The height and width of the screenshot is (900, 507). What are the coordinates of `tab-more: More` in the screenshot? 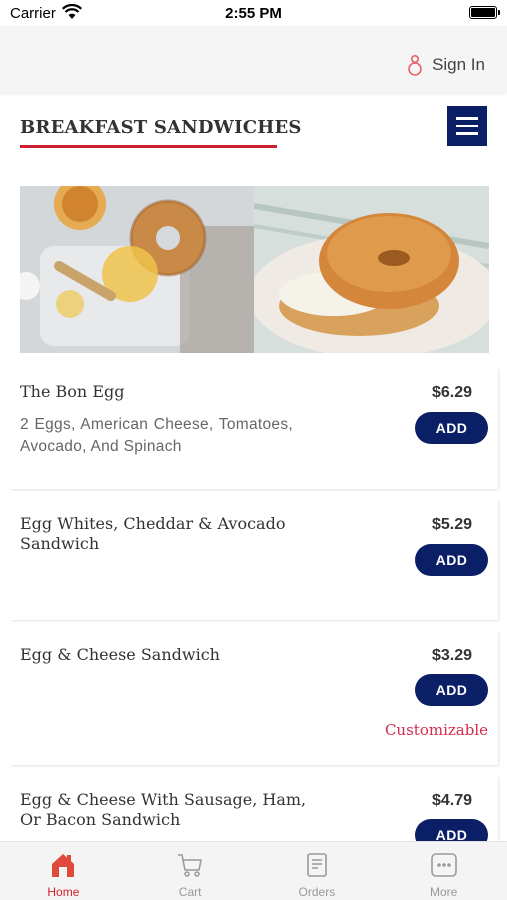 It's located at (443, 871).